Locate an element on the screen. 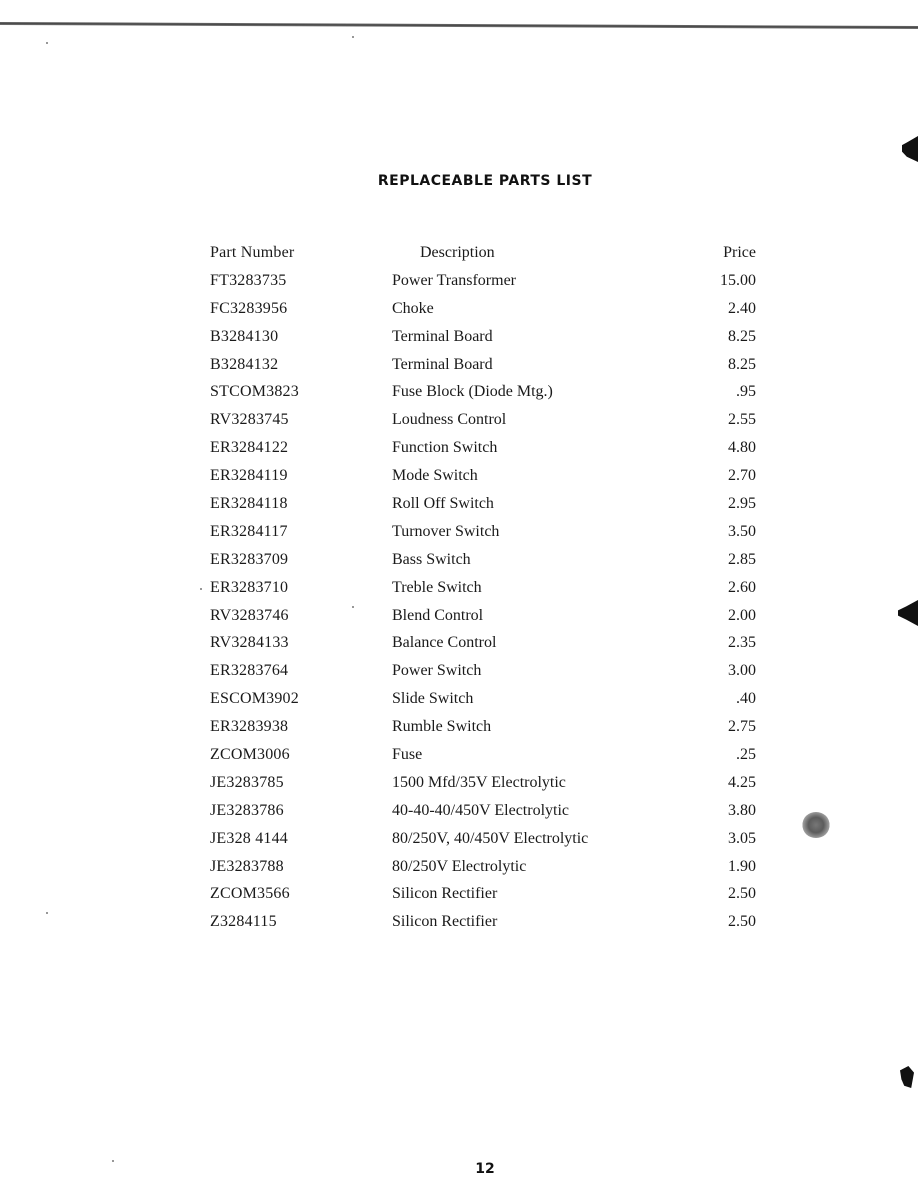 This screenshot has height=1188, width=918. part-number-cell: ER3283938 is located at coordinates (249, 727).